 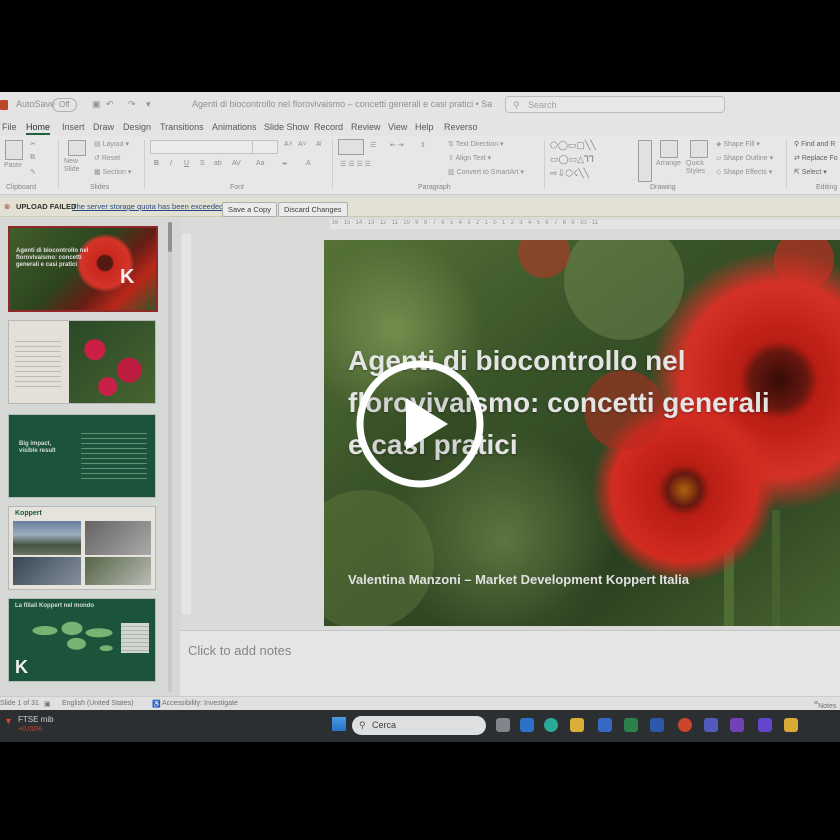 I want to click on play-video-button, so click(x=420, y=424).